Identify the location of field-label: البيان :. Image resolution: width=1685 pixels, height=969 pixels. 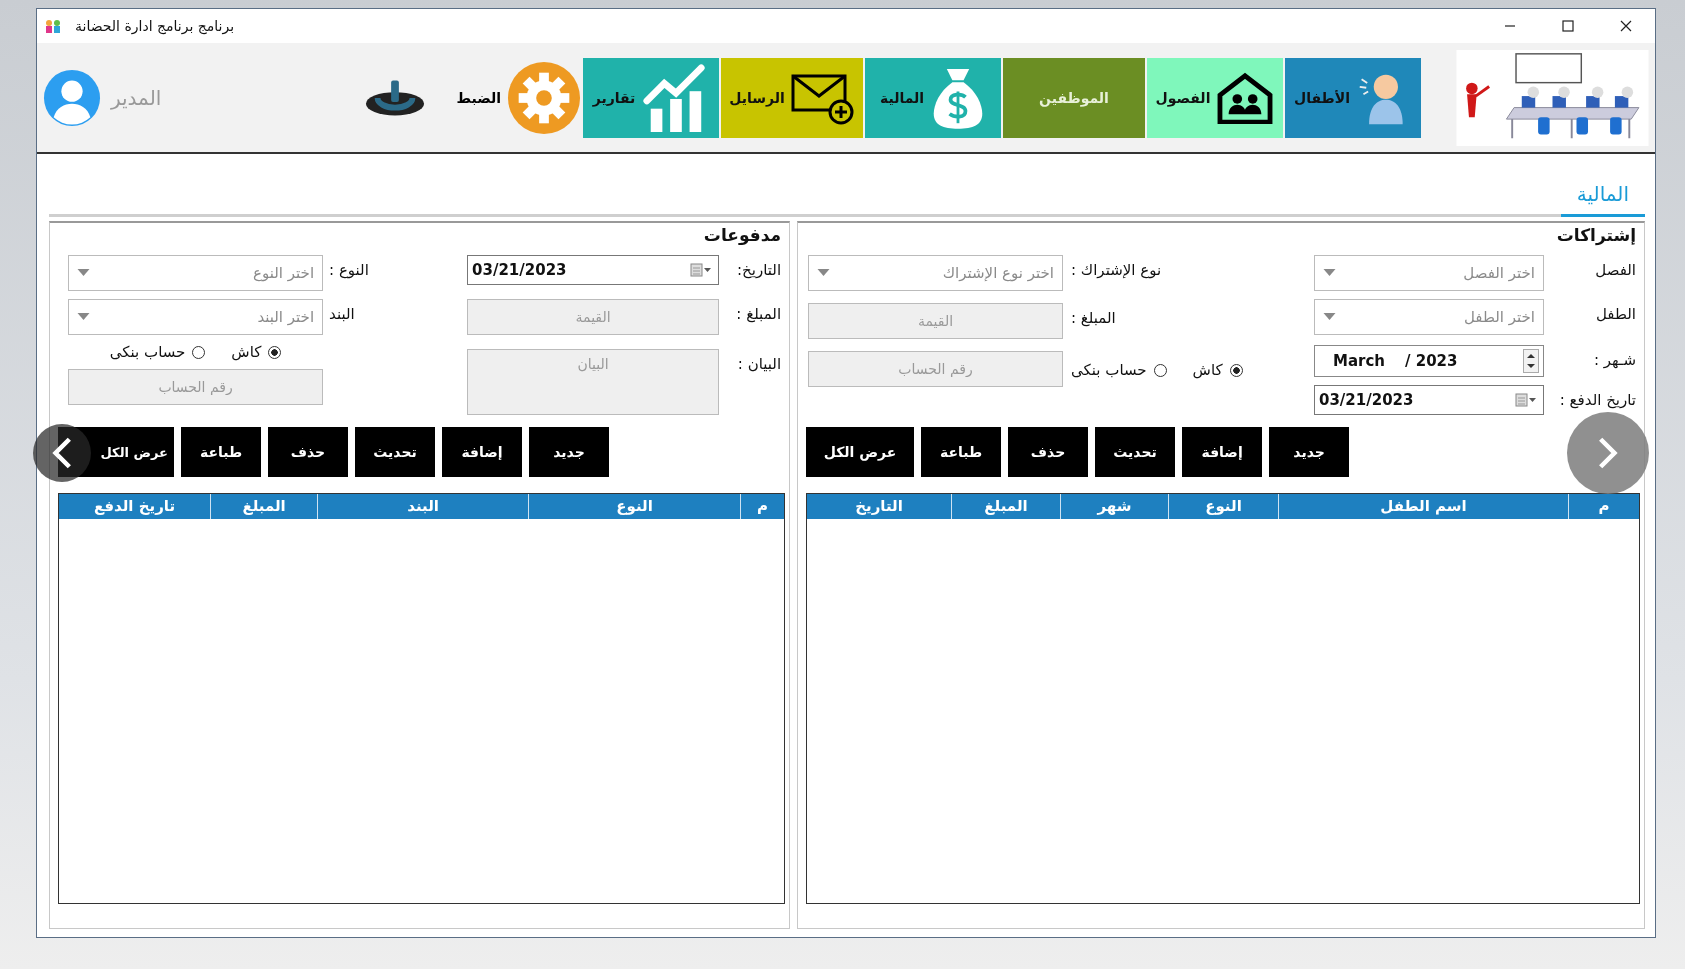
(759, 363).